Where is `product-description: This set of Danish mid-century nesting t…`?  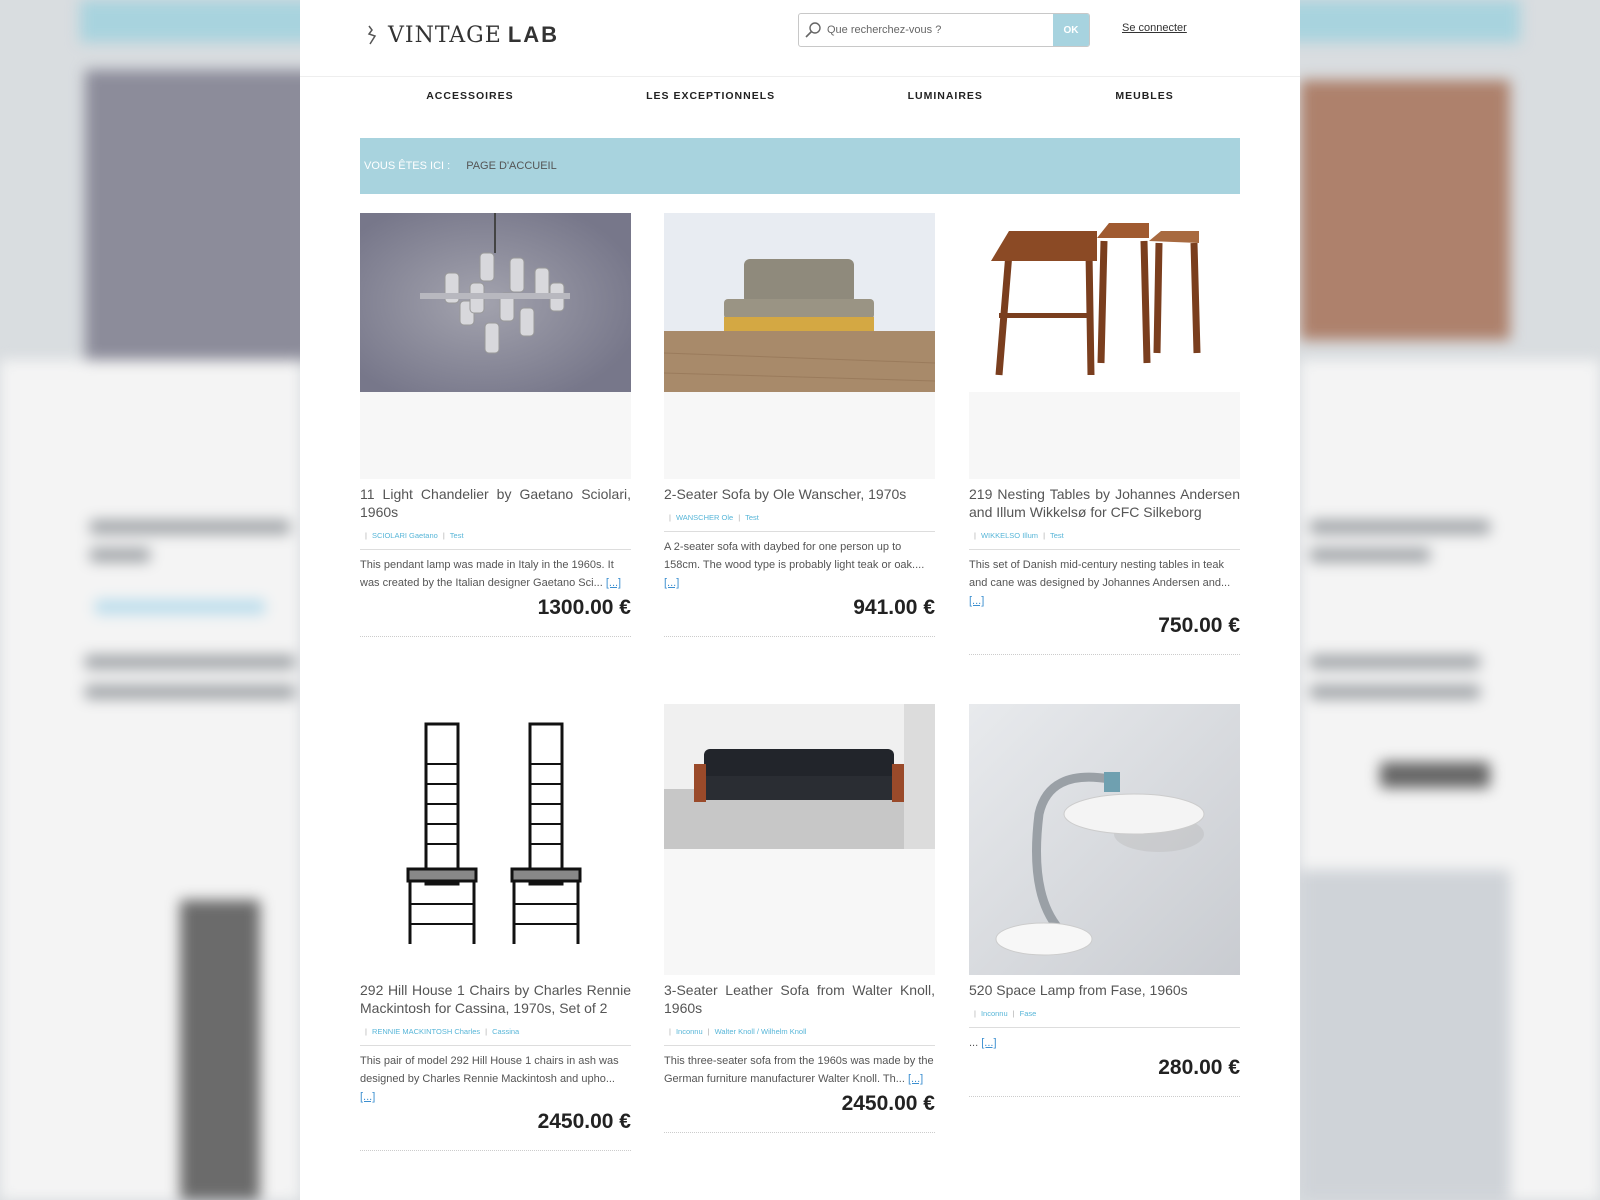
product-description: This set of Danish mid-century nesting t… is located at coordinates (1100, 583).